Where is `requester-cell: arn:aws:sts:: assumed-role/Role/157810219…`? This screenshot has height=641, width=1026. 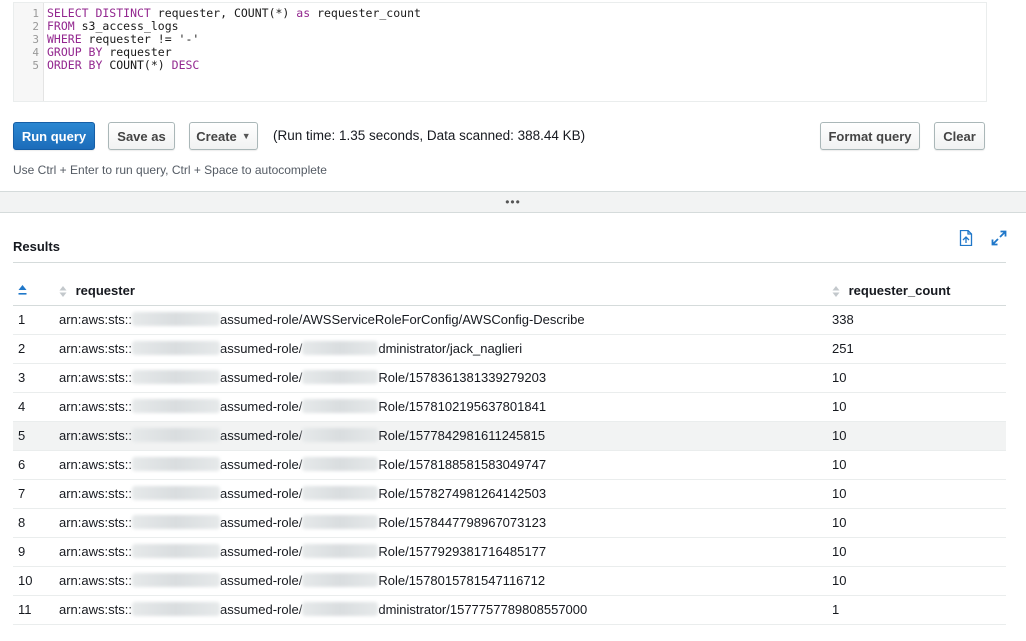
requester-cell: arn:aws:sts:: assumed-role/Role/157810219… is located at coordinates (444, 407).